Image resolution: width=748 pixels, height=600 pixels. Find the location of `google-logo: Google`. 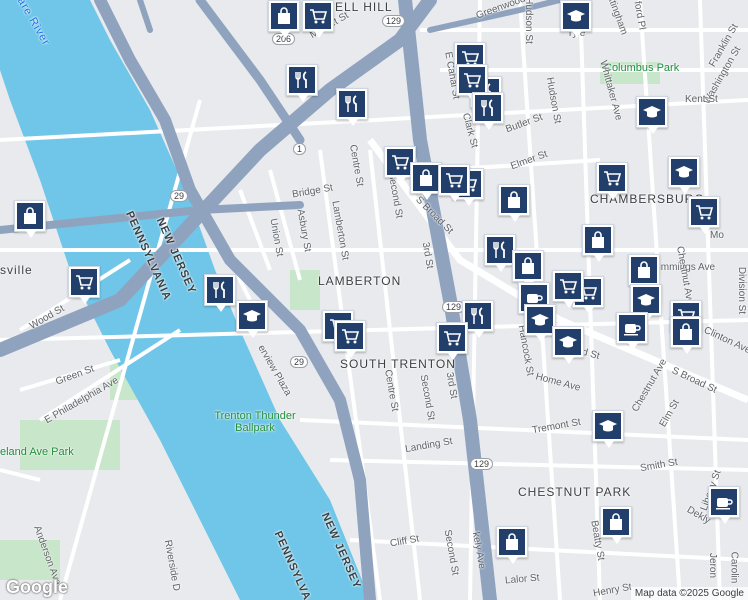

google-logo: Google is located at coordinates (37, 587).